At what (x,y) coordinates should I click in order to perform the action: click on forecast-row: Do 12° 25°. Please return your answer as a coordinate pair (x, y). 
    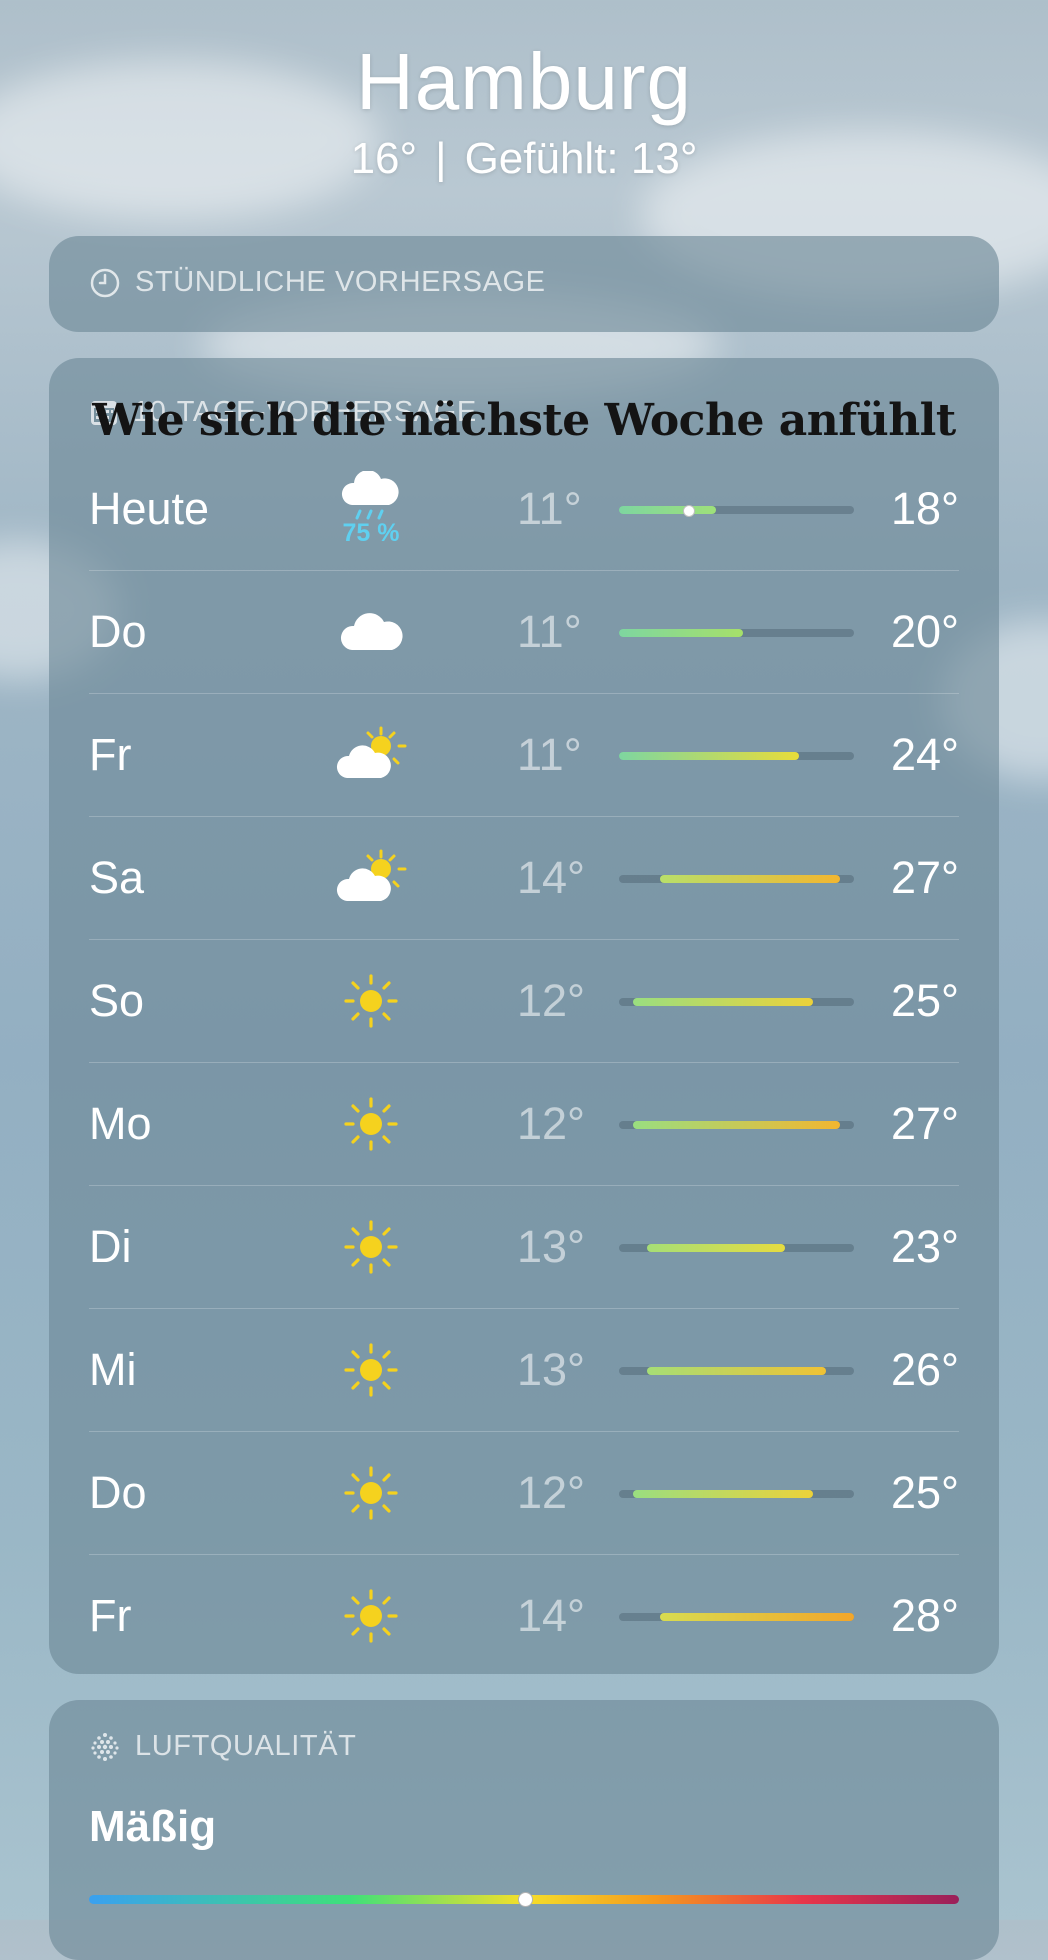
    Looking at the image, I should click on (524, 1492).